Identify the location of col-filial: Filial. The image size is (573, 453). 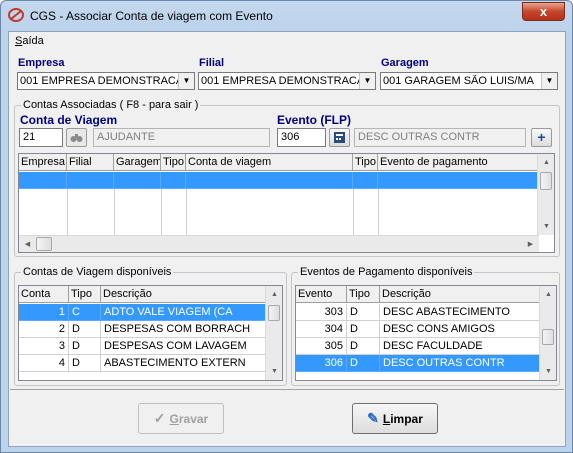
(90, 162).